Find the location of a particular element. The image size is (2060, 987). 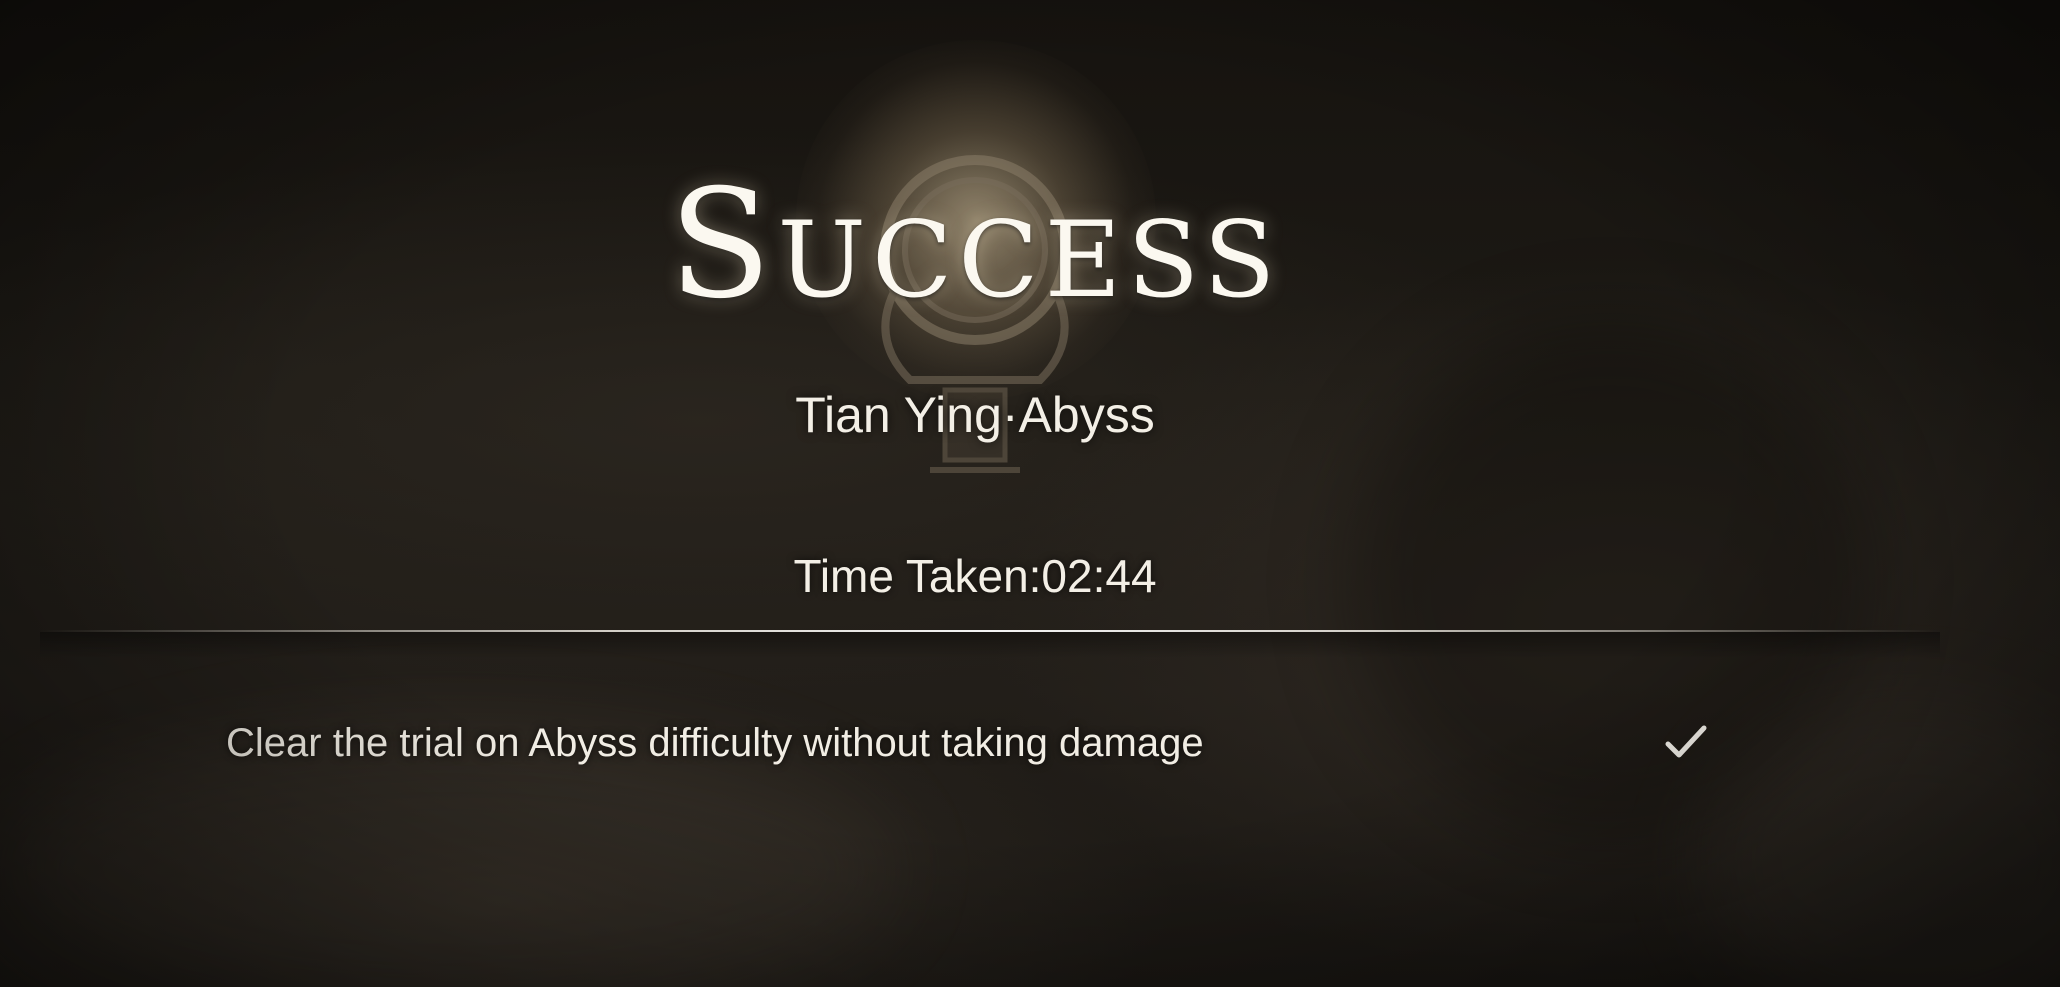

time-taken: Time Taken:02:44 is located at coordinates (975, 576).